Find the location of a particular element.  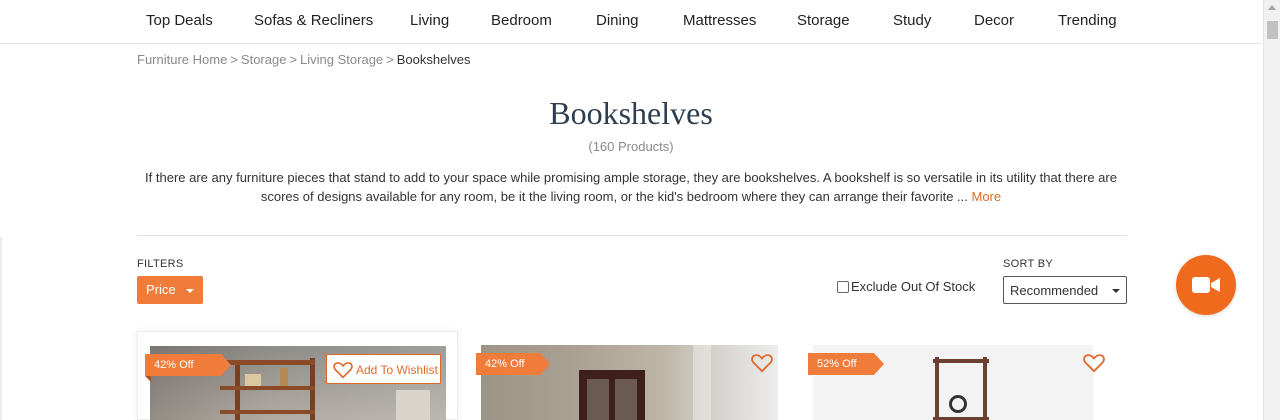

page-scrollbar is located at coordinates (1271, 210).